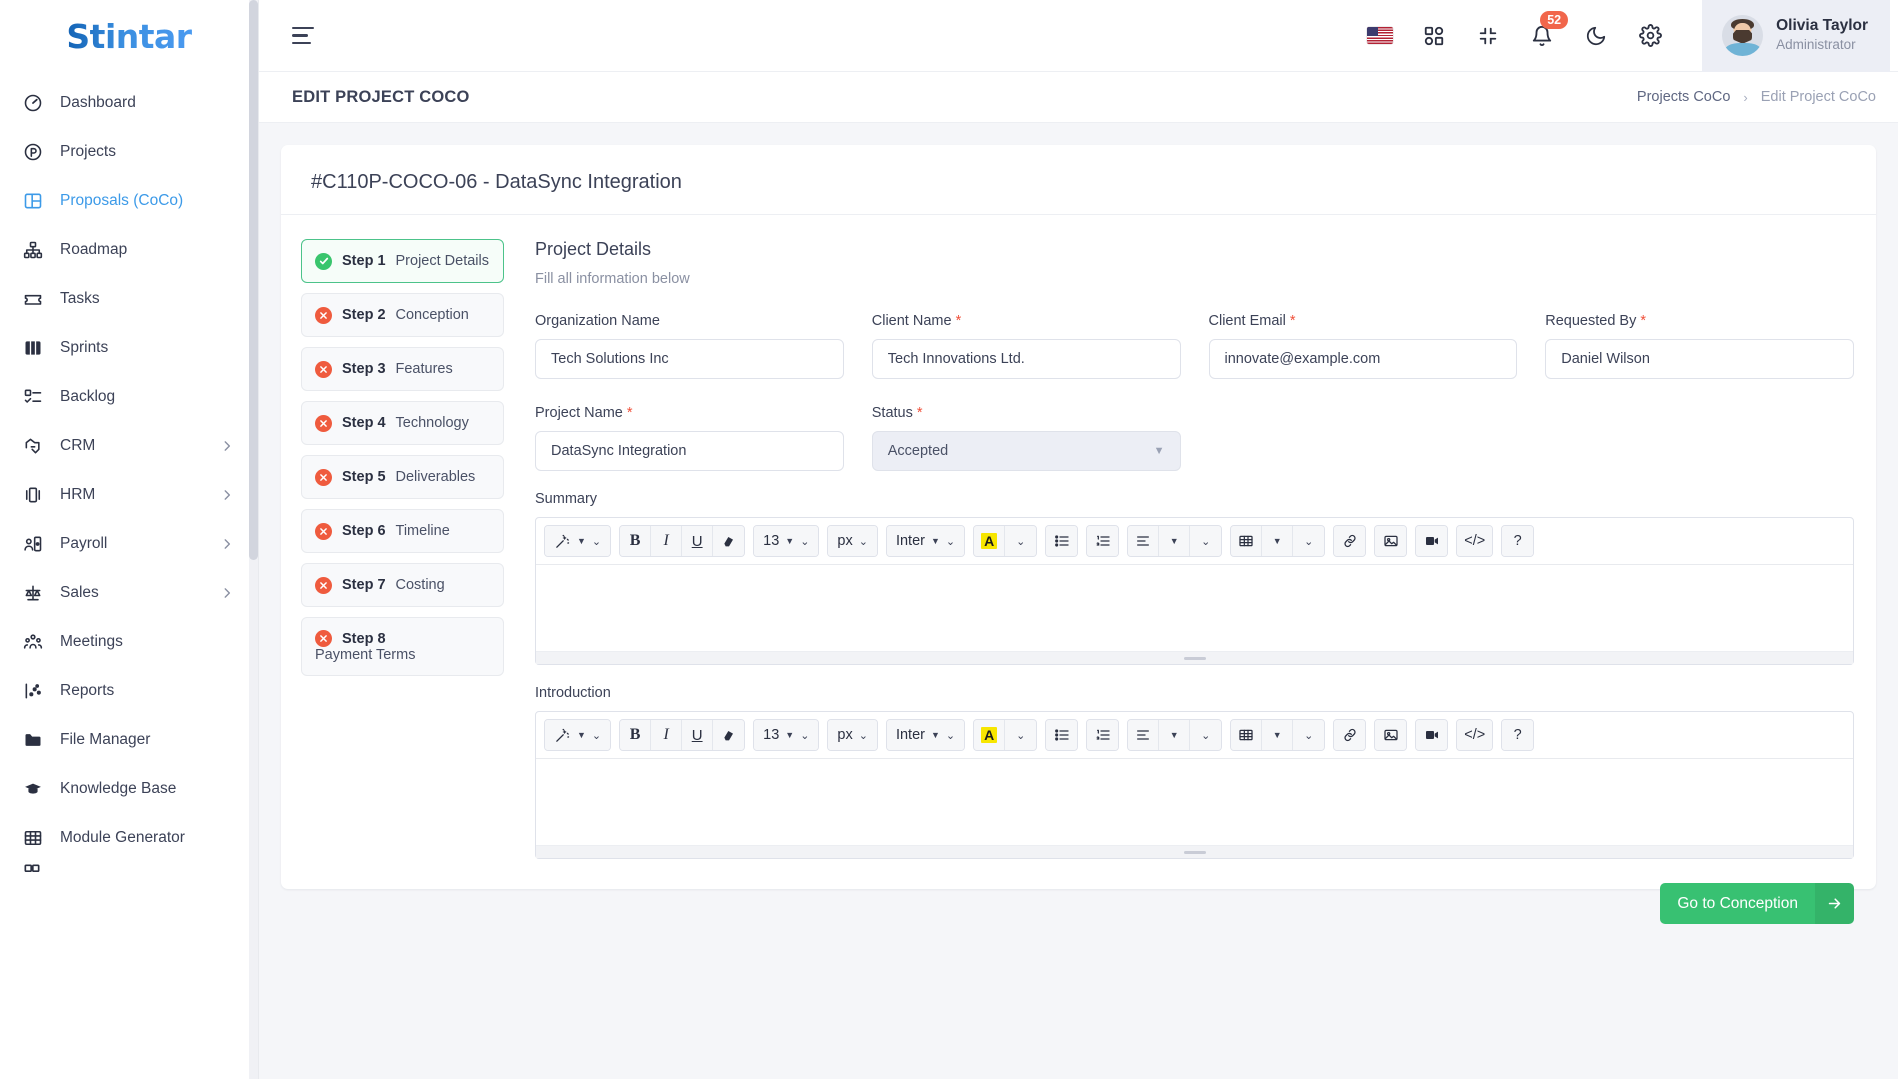 Image resolution: width=1898 pixels, height=1079 pixels. I want to click on input-organization-name, so click(689, 359).